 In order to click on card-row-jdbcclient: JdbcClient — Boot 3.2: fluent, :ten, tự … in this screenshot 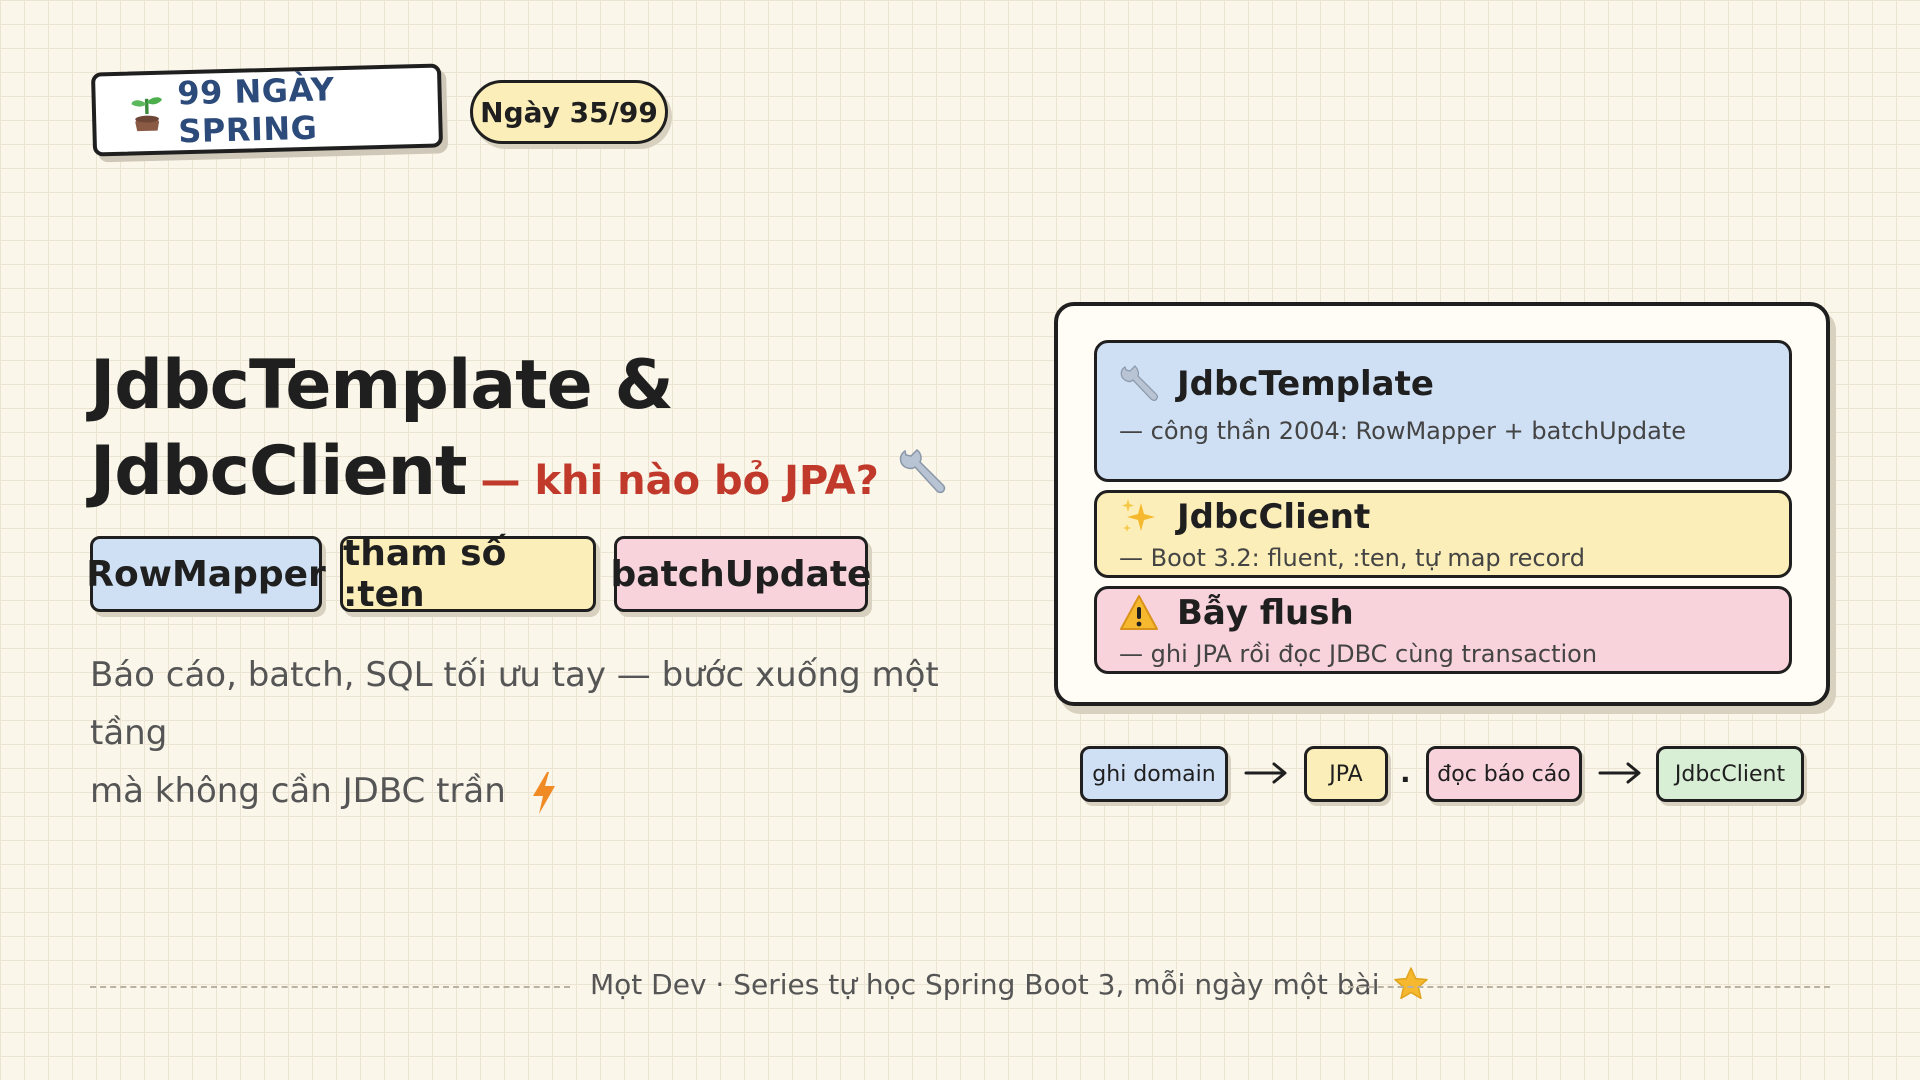, I will do `click(1443, 534)`.